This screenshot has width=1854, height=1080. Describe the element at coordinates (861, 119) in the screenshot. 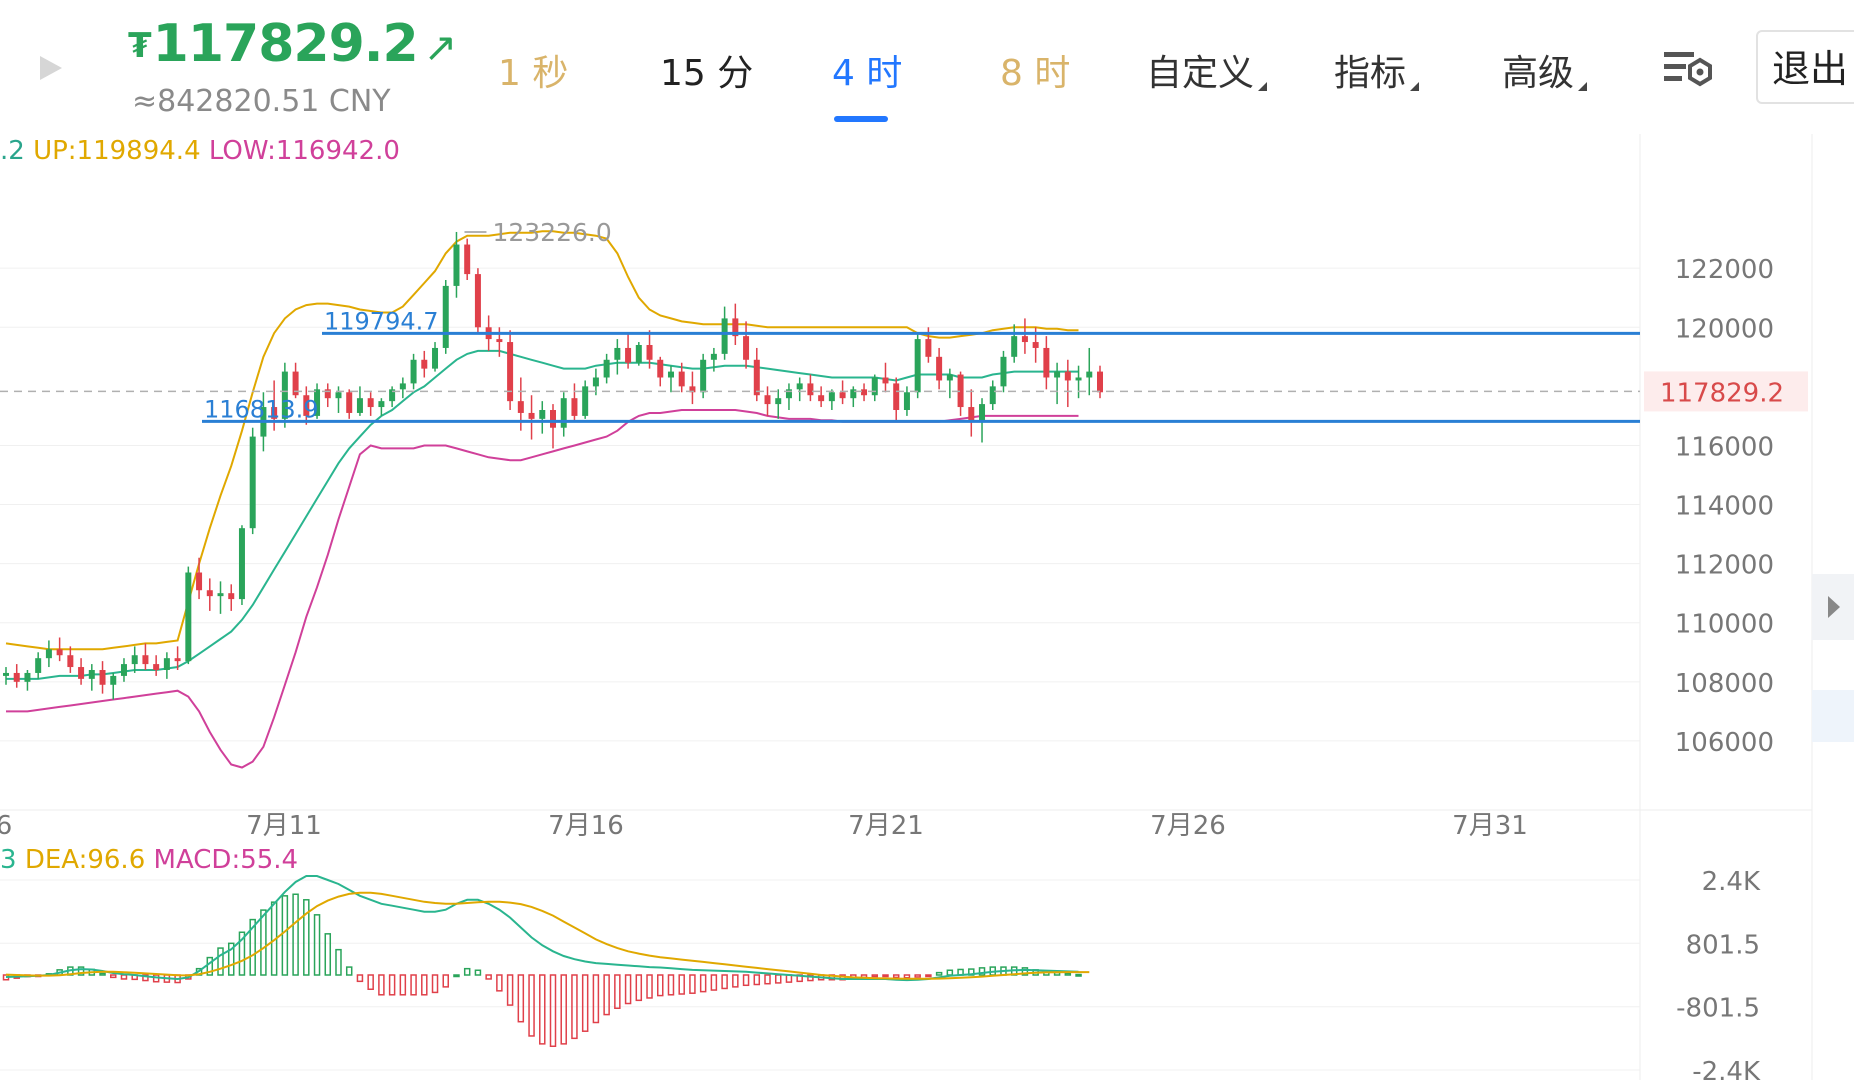

I see `active-tab-indicator` at that location.